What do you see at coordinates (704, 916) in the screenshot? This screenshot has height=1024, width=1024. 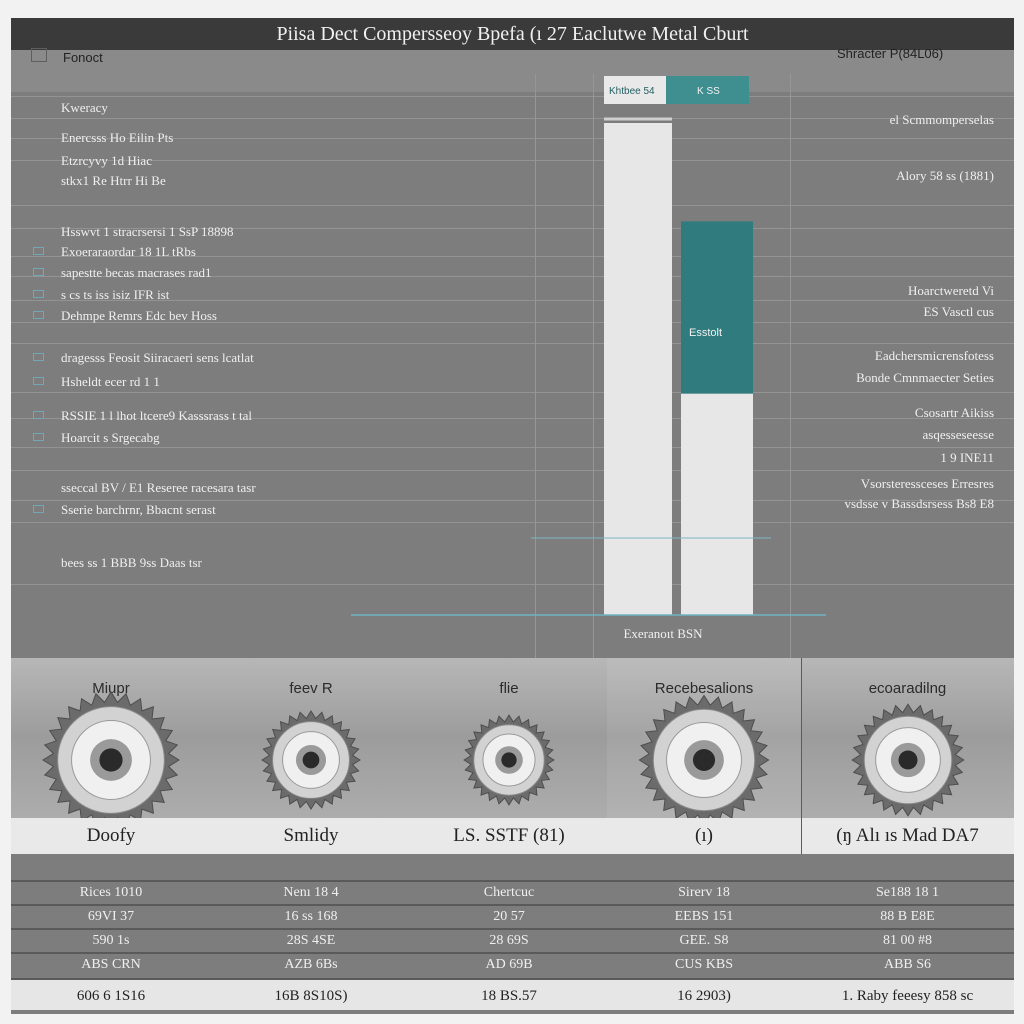 I see `table-cell: EEBS 151` at bounding box center [704, 916].